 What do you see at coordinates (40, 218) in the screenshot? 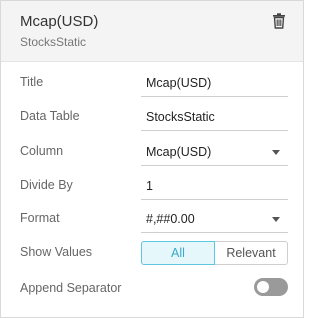
I see `format-label: Format` at bounding box center [40, 218].